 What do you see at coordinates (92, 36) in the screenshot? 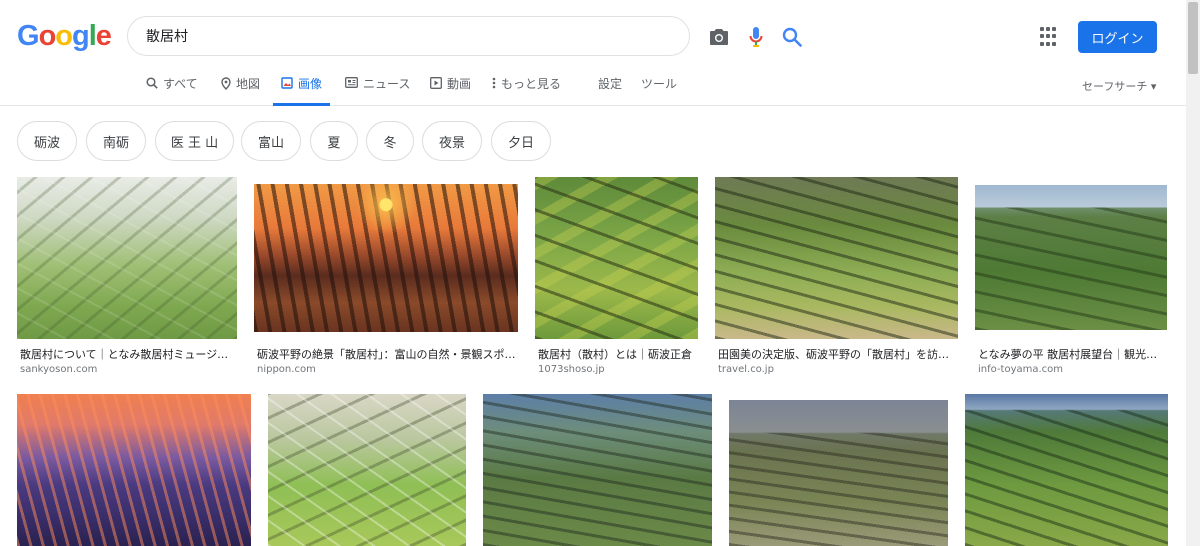
I see `logo-letter: l` at bounding box center [92, 36].